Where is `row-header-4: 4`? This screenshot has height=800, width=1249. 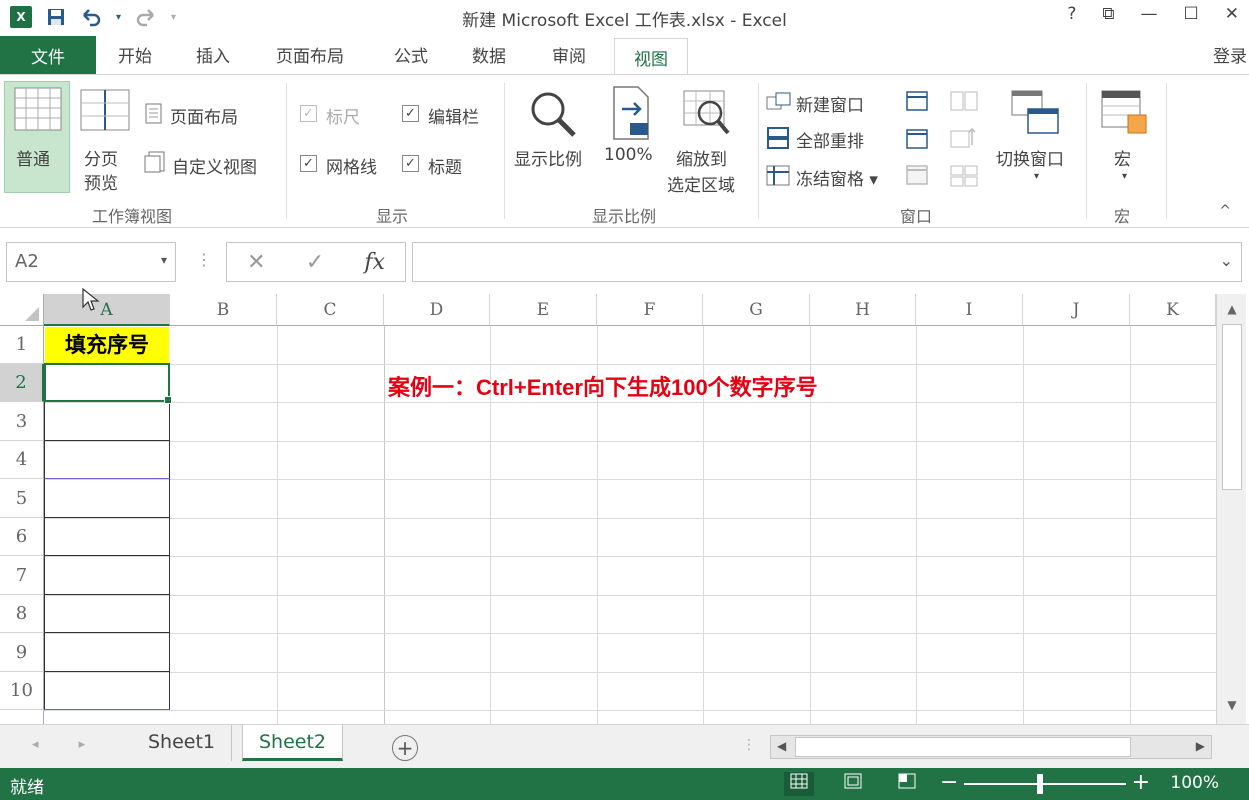 row-header-4: 4 is located at coordinates (22, 460).